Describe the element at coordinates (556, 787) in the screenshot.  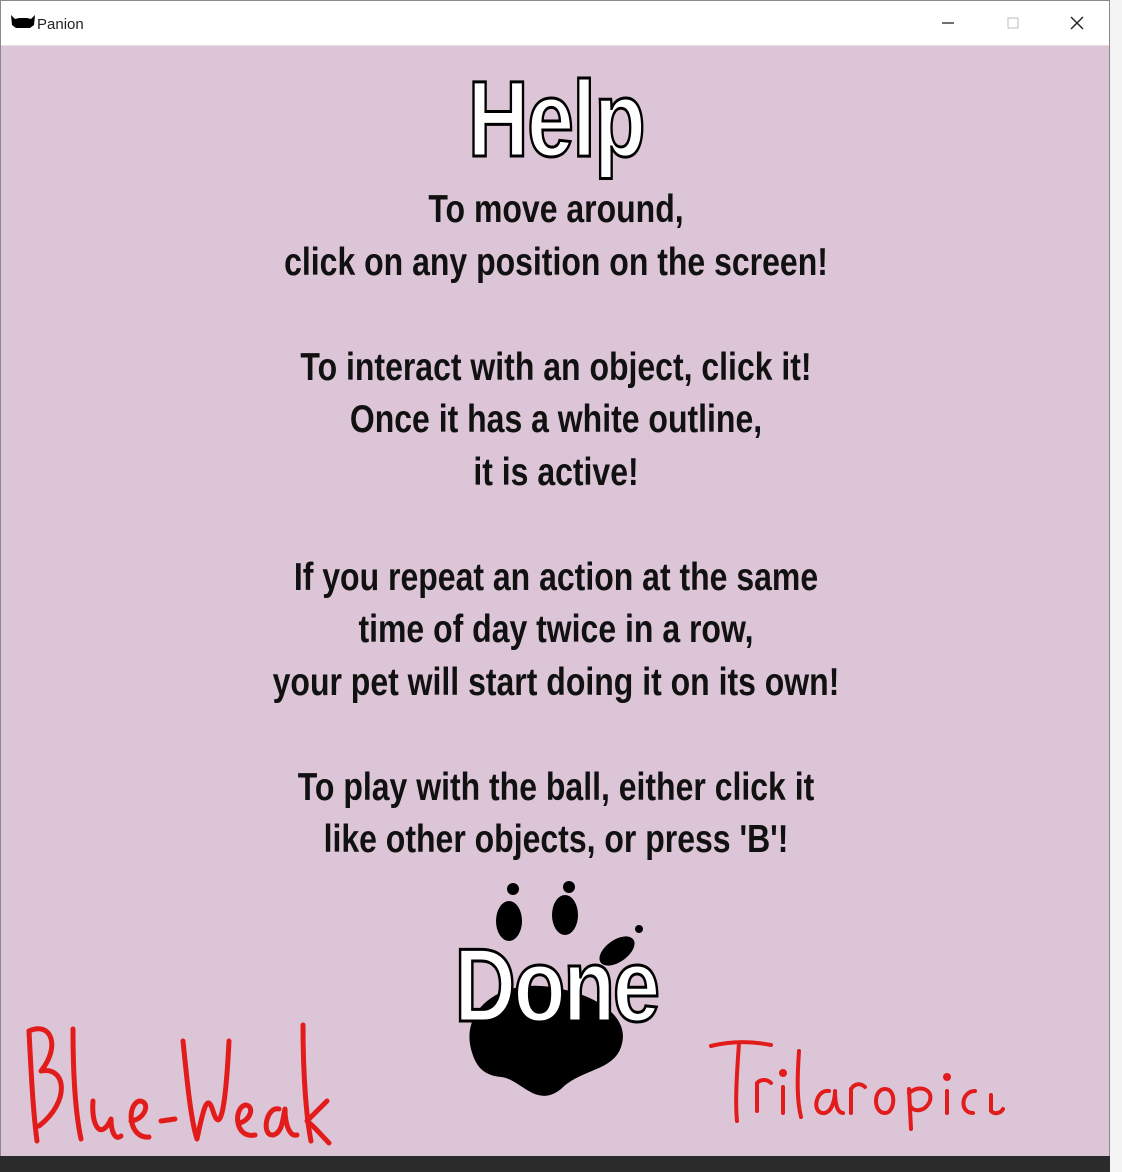
I see `help-line: To play with the ball, either click it` at that location.